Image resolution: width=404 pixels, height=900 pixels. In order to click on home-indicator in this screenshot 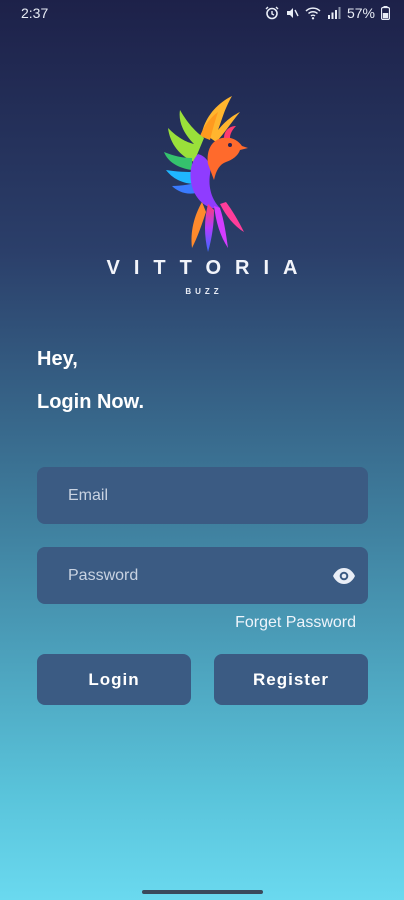, I will do `click(202, 892)`.